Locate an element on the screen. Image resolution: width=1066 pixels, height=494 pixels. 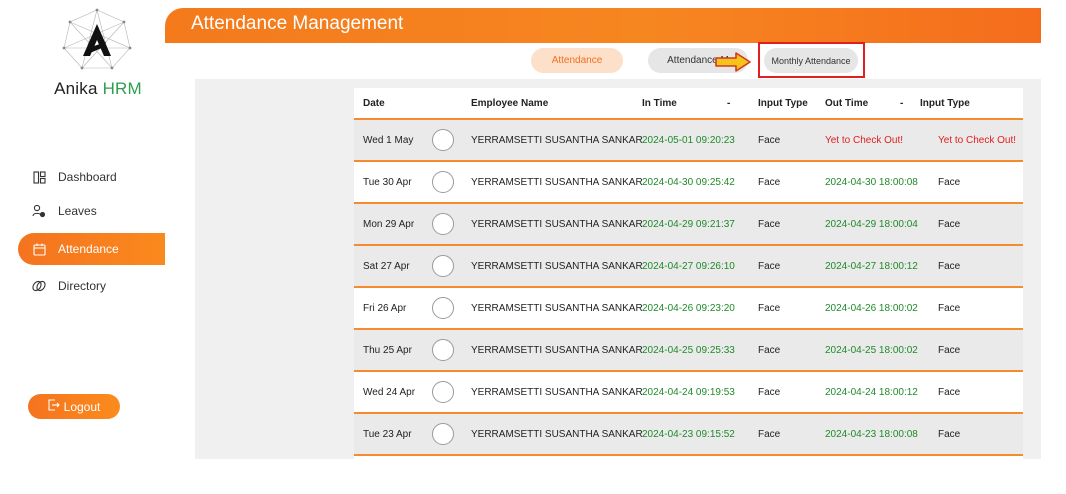
tab-attendance: Attendance is located at coordinates (577, 60).